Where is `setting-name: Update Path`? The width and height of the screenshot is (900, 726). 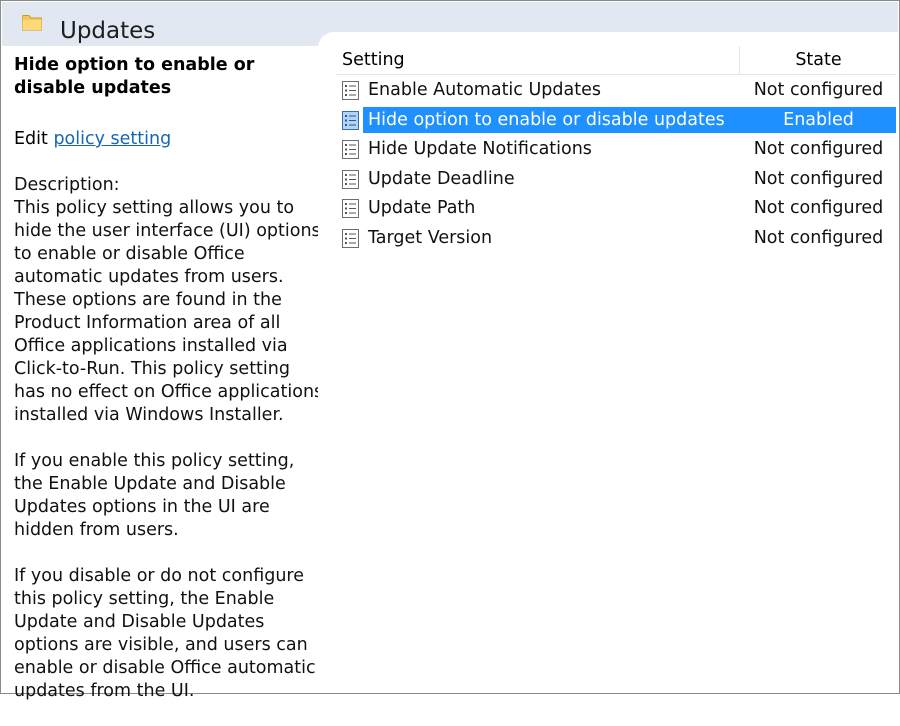 setting-name: Update Path is located at coordinates (422, 208).